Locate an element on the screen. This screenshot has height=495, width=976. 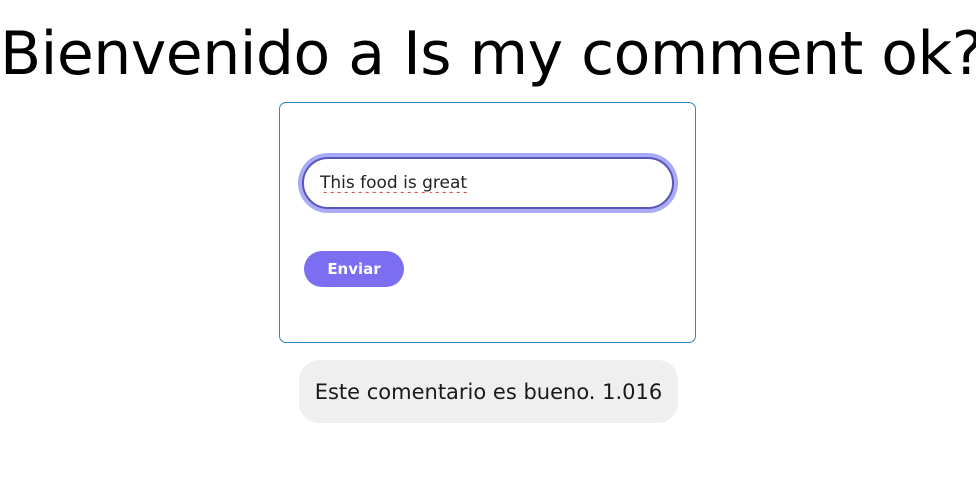
submit-button: Enviar is located at coordinates (354, 269).